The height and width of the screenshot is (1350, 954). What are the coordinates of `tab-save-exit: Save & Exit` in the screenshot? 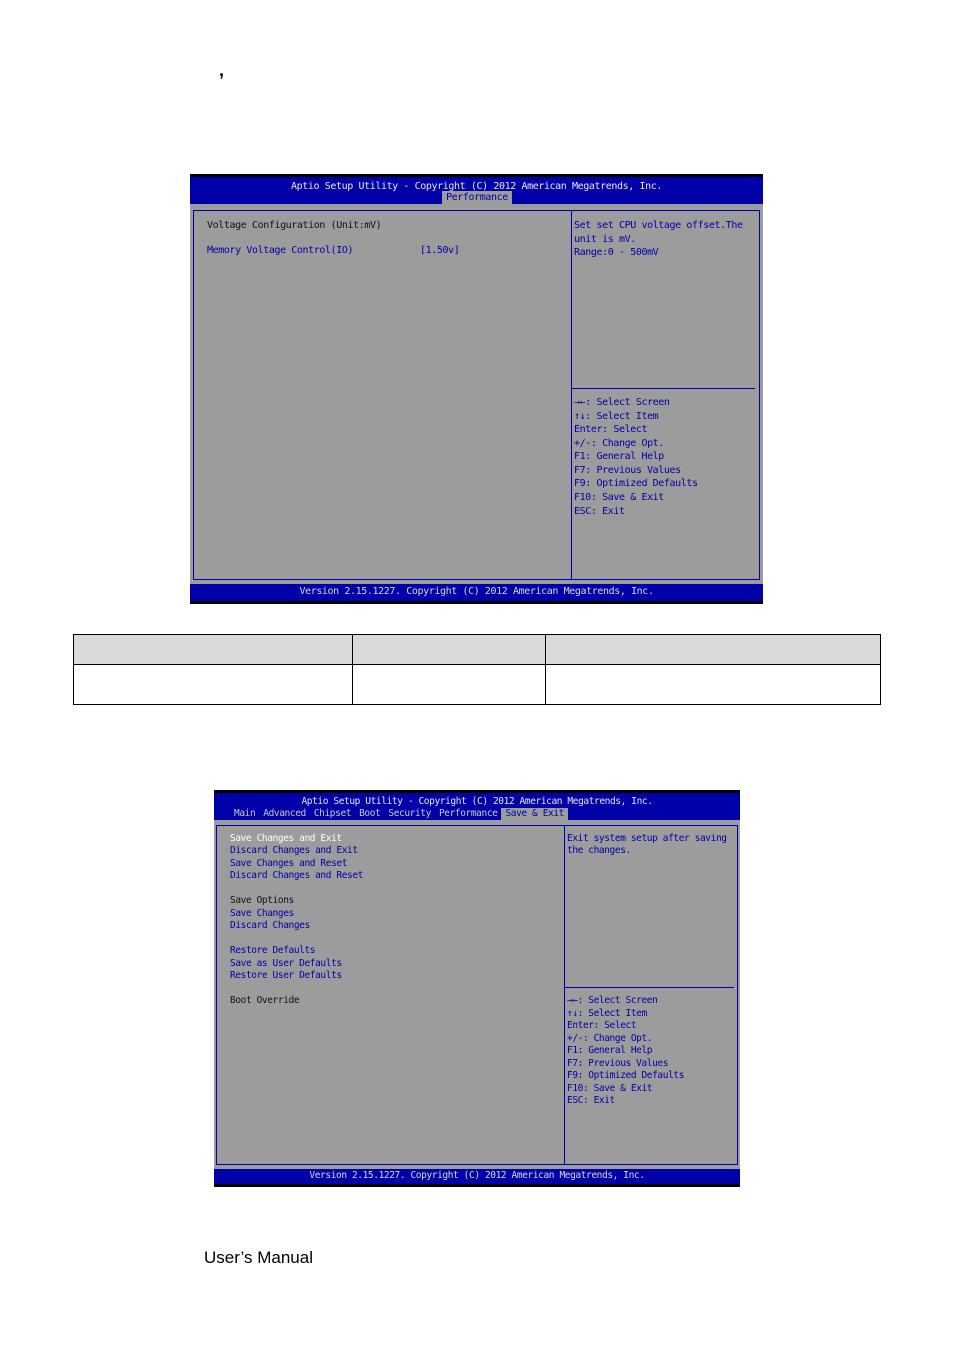 It's located at (534, 813).